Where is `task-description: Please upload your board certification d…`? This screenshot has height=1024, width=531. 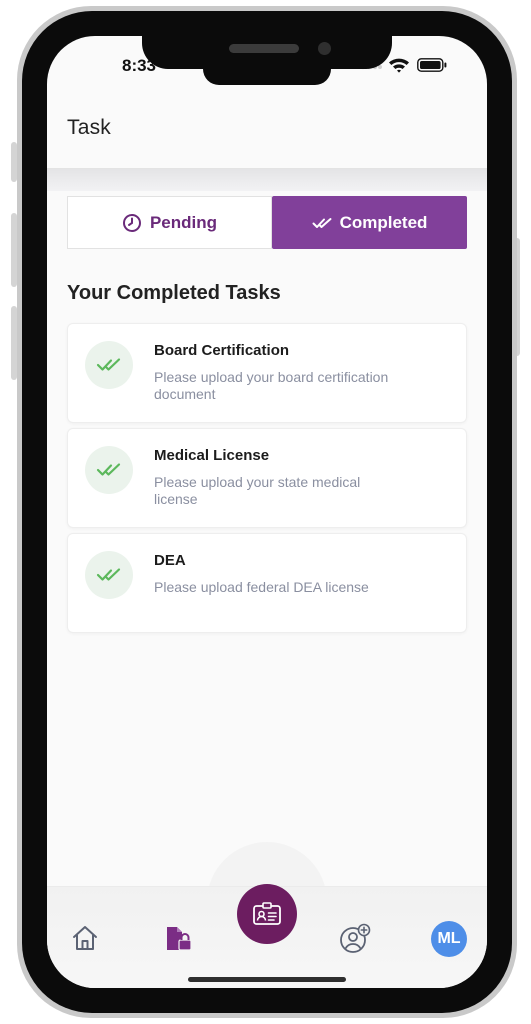
task-description: Please upload your board certification d… is located at coordinates (271, 385).